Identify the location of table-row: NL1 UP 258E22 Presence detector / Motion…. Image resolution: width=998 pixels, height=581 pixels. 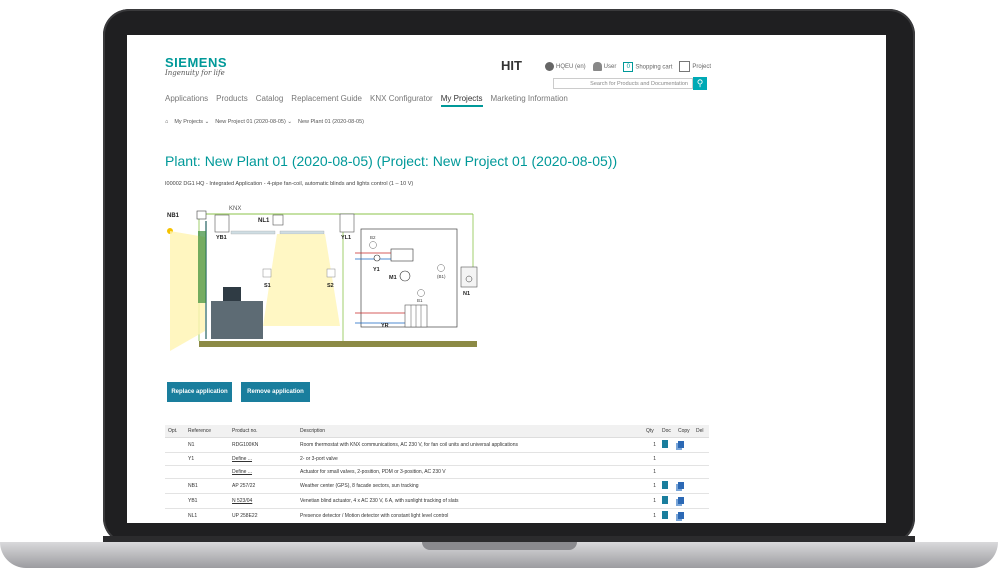
(437, 515).